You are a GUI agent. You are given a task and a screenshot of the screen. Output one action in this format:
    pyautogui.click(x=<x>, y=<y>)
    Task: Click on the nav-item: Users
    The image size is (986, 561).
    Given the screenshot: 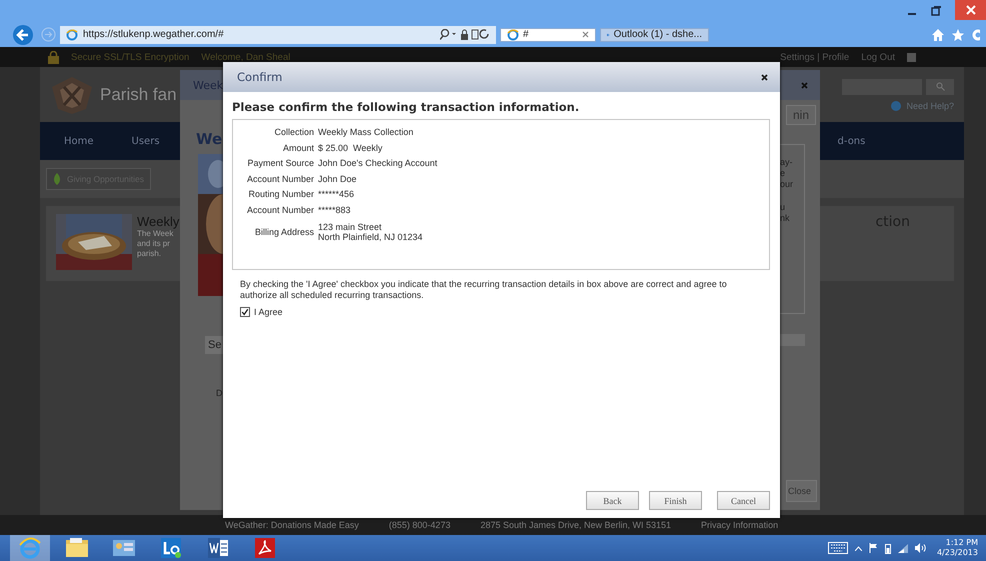 What is the action you would take?
    pyautogui.click(x=146, y=141)
    